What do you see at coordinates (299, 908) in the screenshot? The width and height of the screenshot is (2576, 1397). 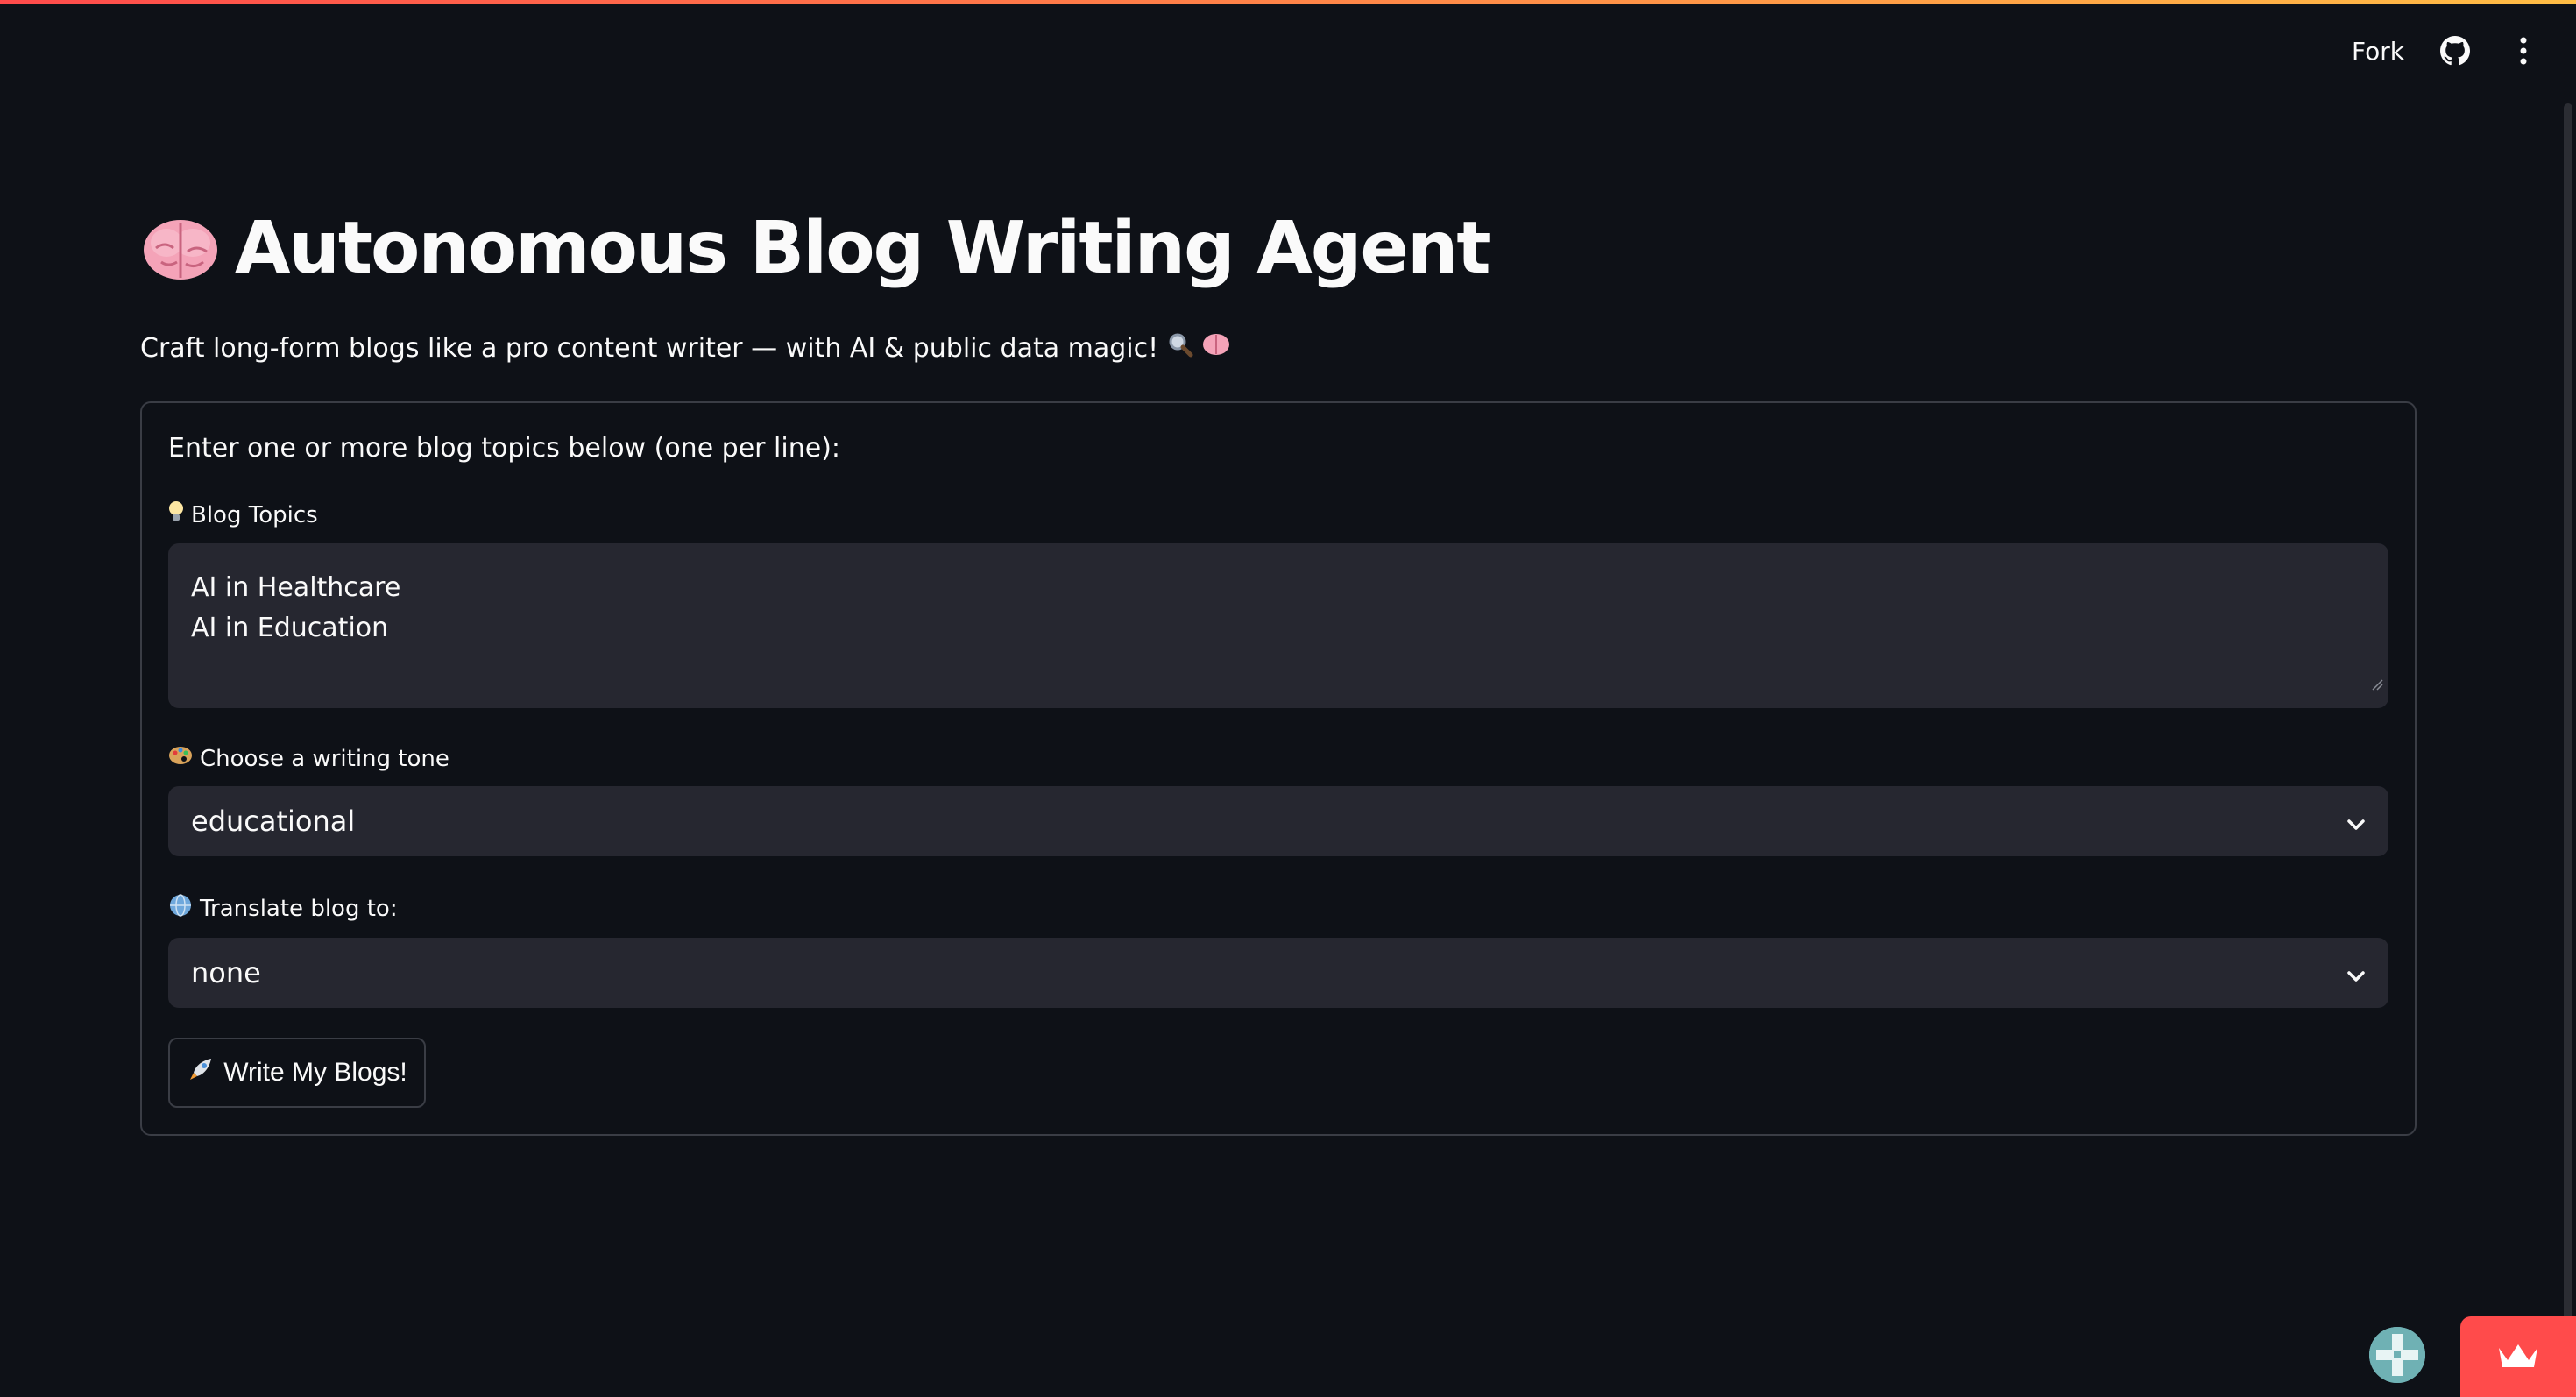 I see `translate-label-text: Translate blog to:` at bounding box center [299, 908].